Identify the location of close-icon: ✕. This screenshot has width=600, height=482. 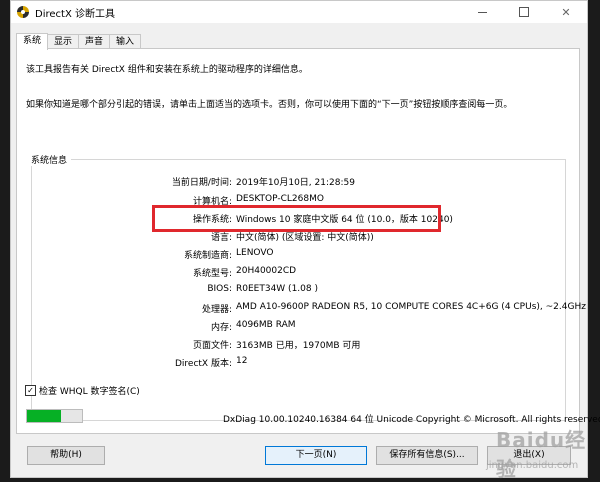
(566, 12).